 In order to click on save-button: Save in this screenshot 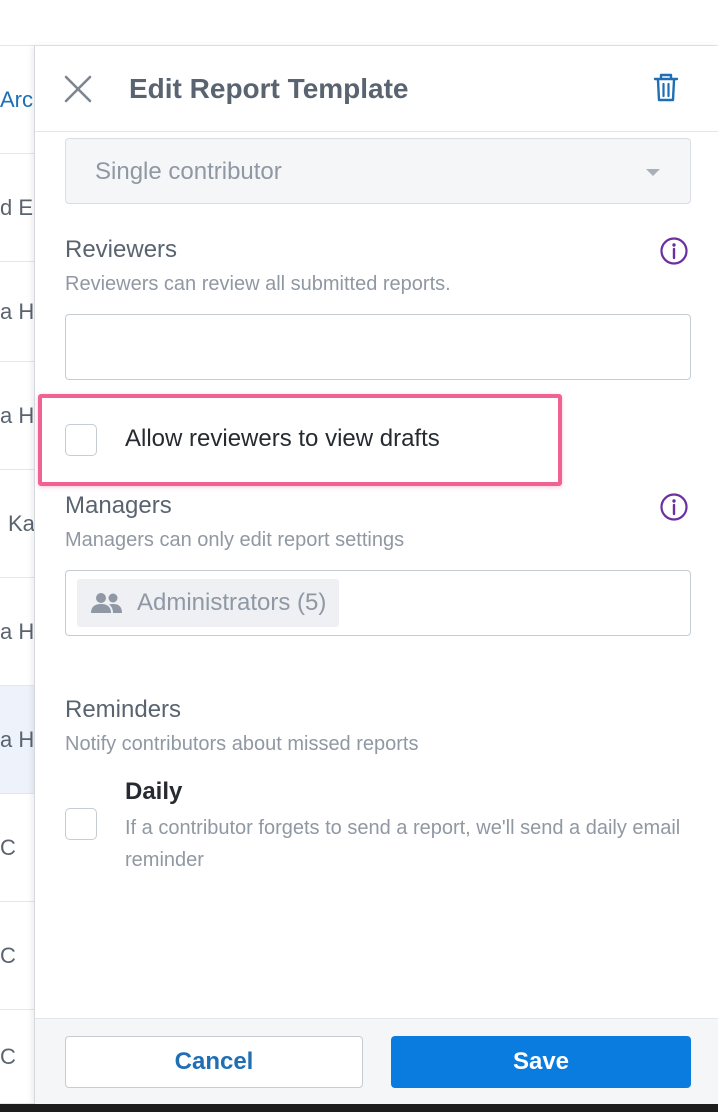, I will do `click(541, 1062)`.